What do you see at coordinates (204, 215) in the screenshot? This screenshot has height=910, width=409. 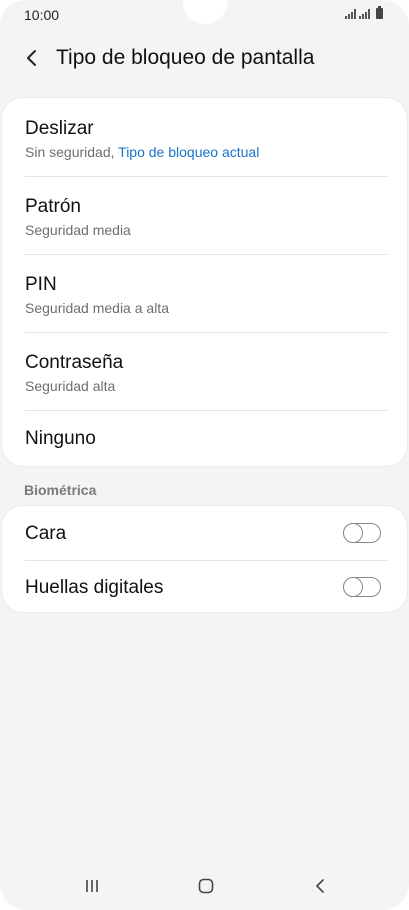 I see `lock-option-pattern: Patrón Seguridad media` at bounding box center [204, 215].